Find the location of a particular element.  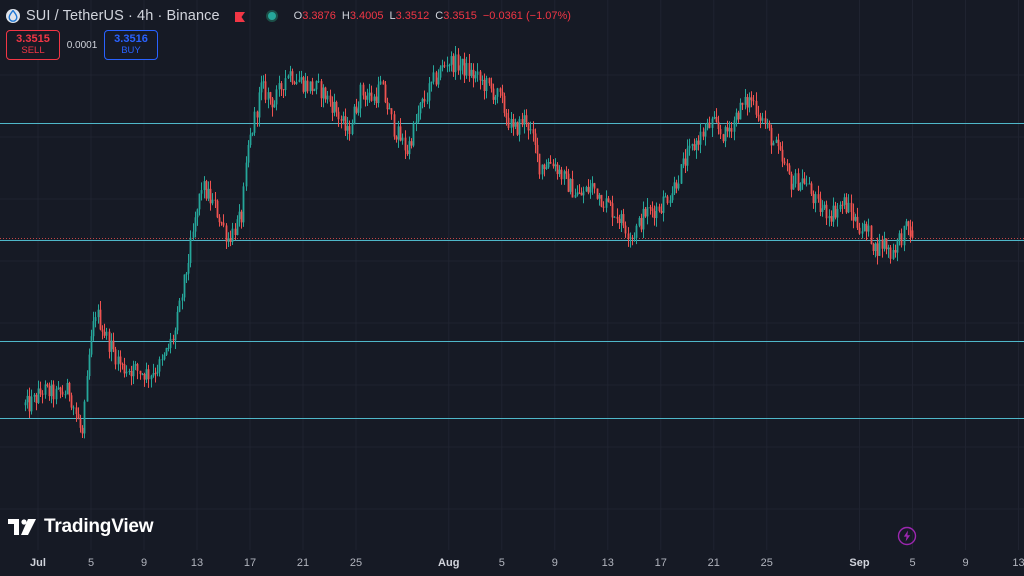

tradingview-logo: TradingView is located at coordinates (81, 527).